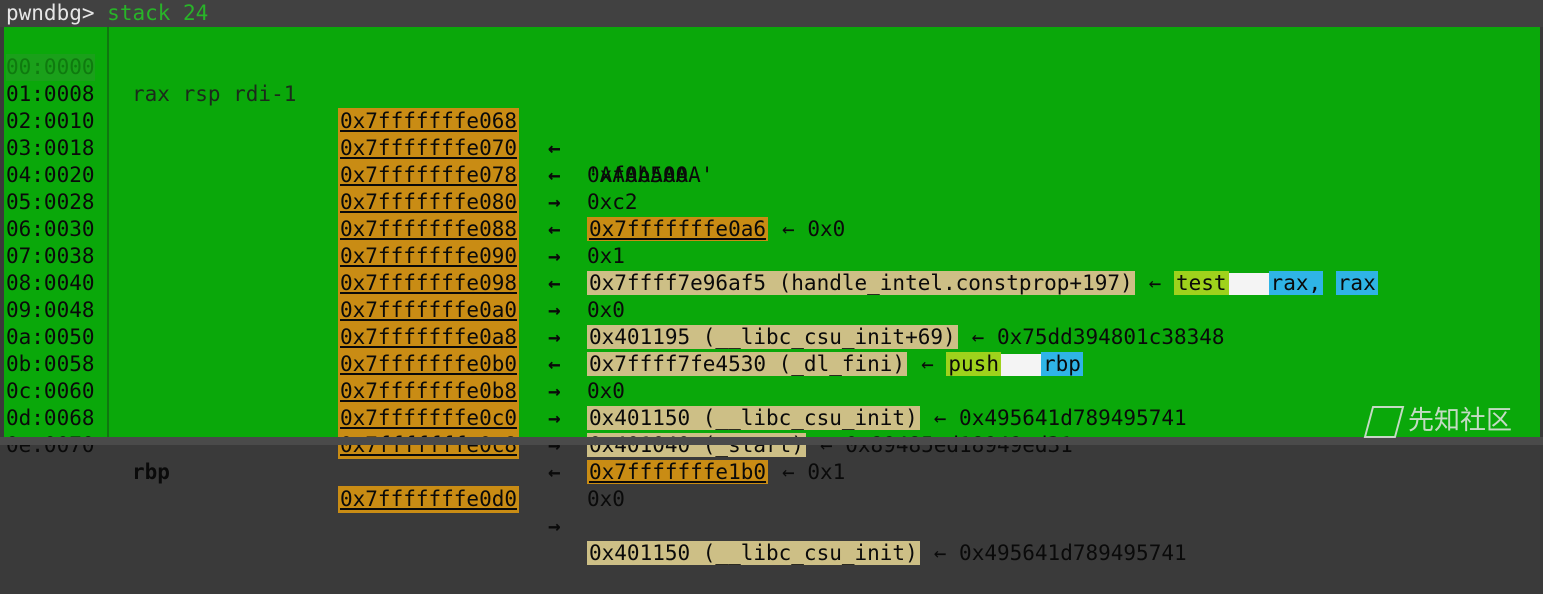 The image size is (1543, 594). Describe the element at coordinates (108, 232) in the screenshot. I see `column-divider` at that location.